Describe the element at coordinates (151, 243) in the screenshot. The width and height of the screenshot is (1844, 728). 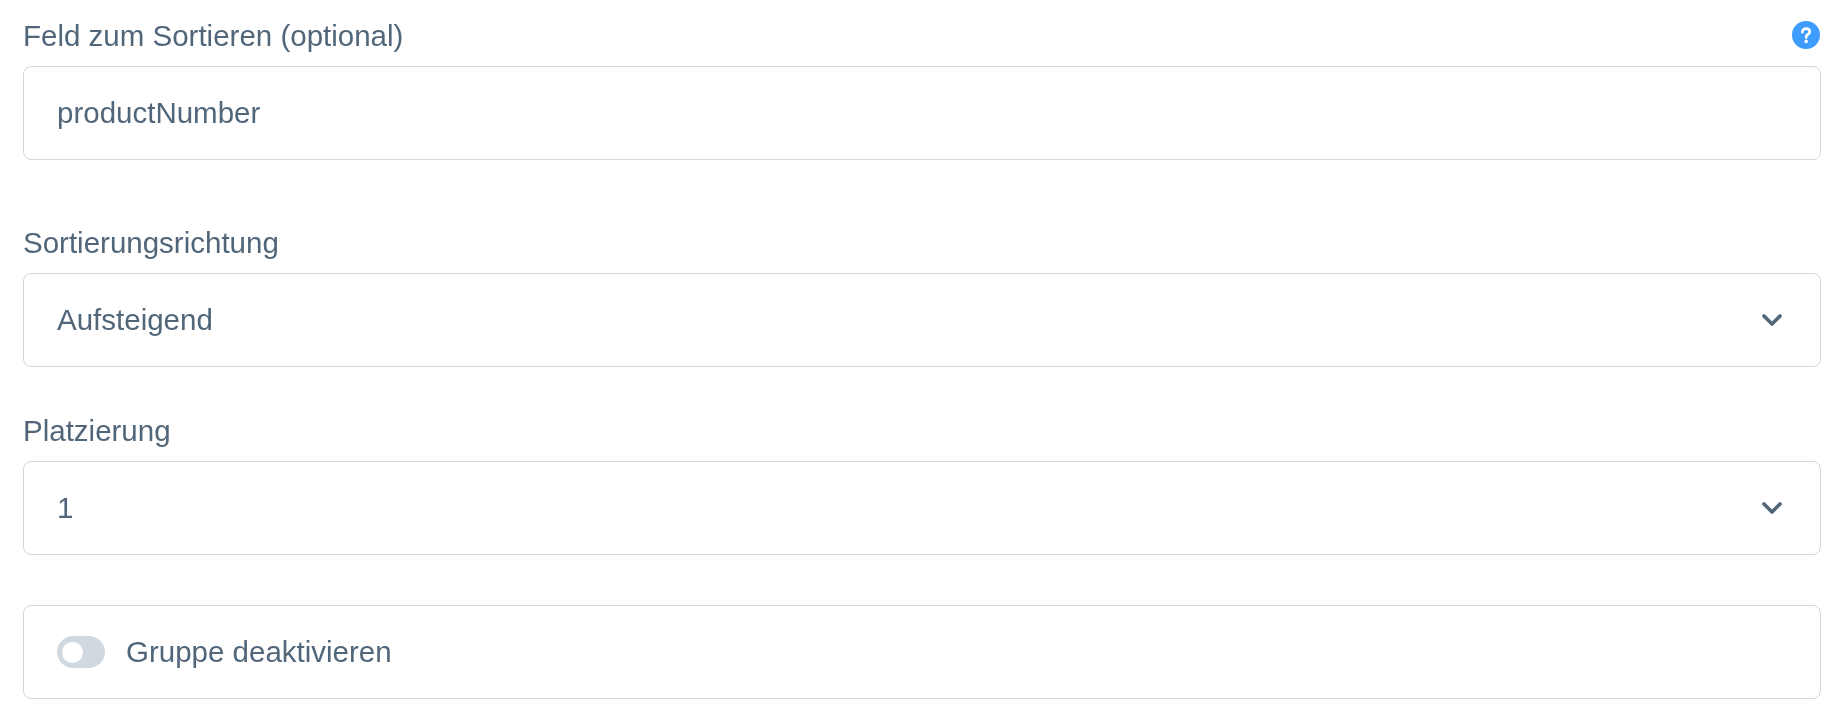
I see `field-label: Sortierungsrichtung` at that location.